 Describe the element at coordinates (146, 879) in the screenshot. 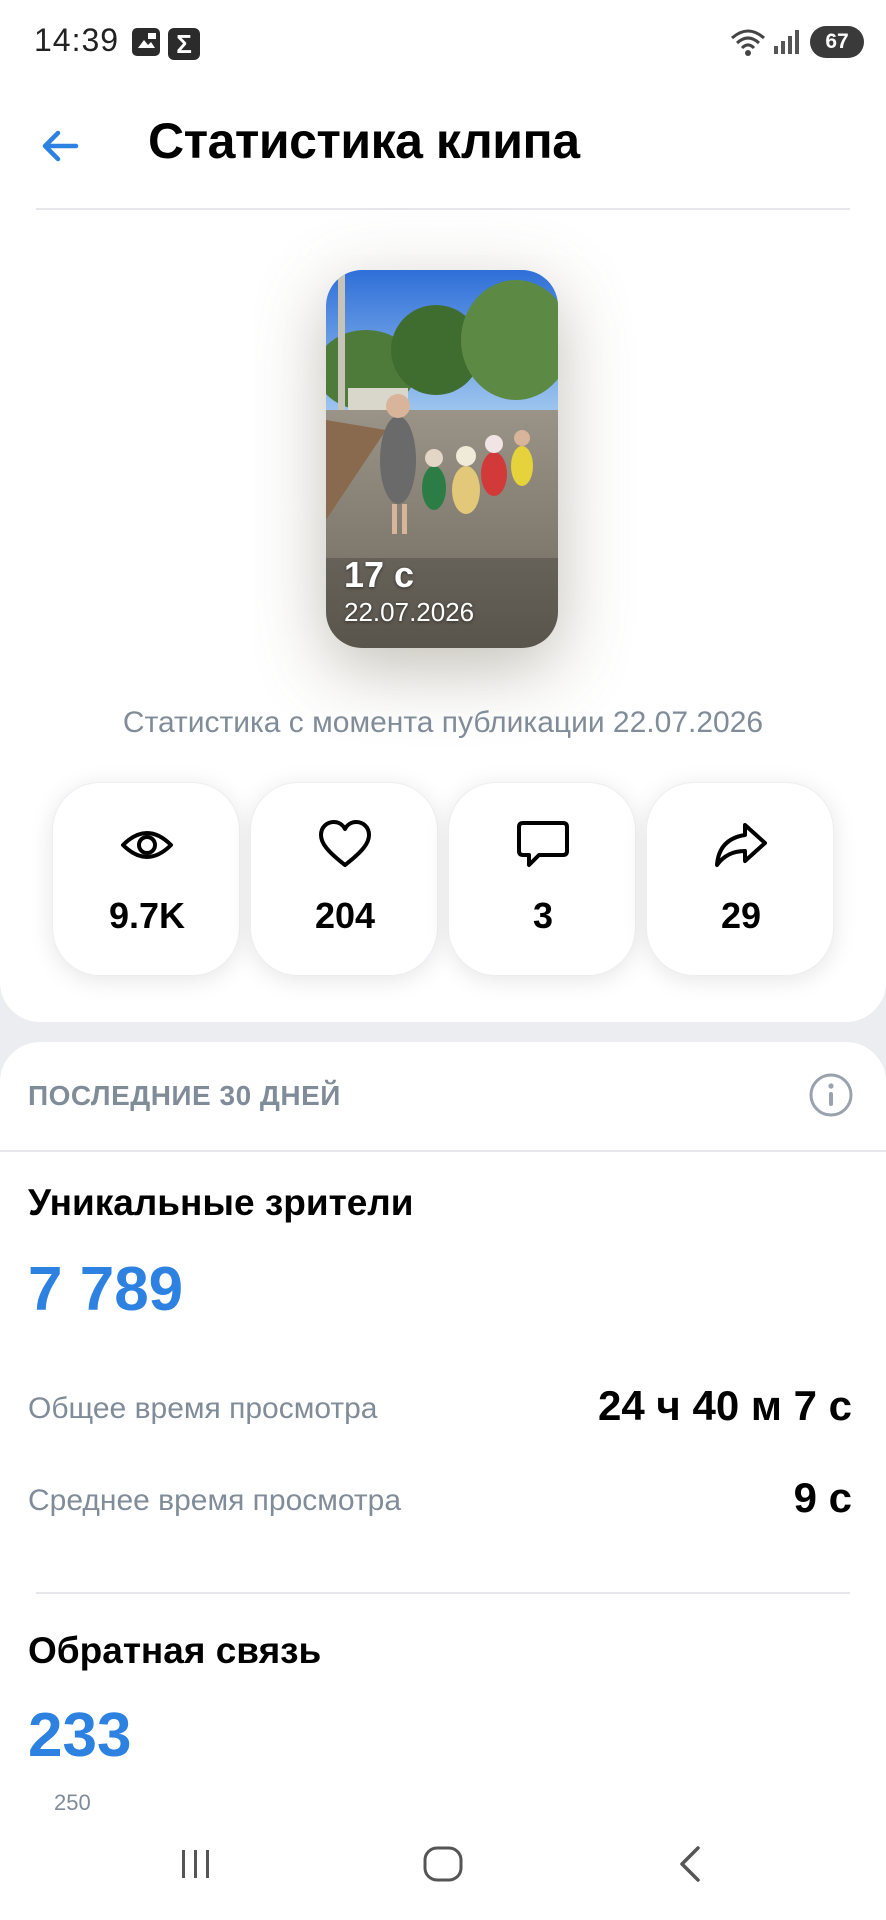

I see `views-metric: 9.7K` at that location.